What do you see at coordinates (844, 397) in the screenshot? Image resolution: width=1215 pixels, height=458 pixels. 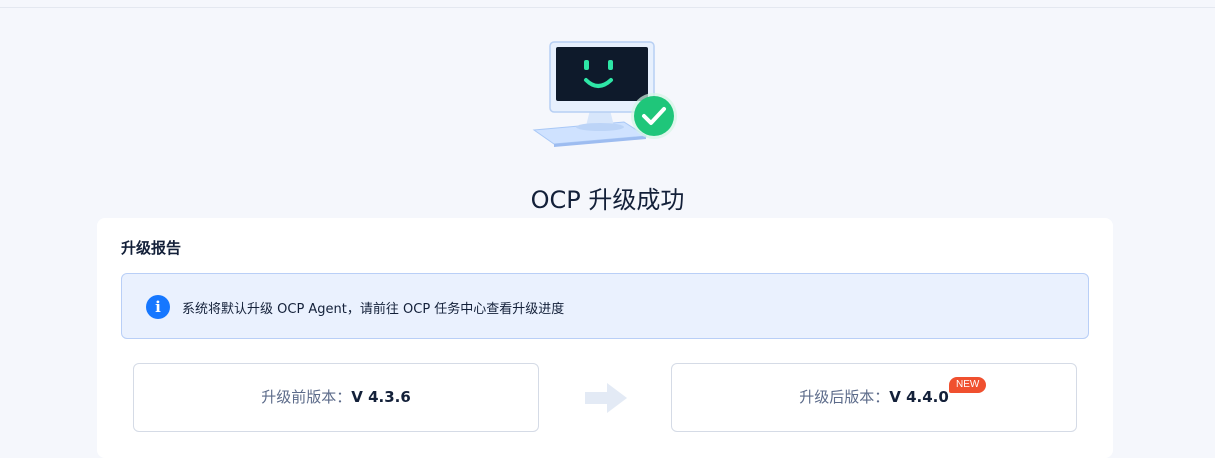 I see `version-after-label: 升级后版本：` at bounding box center [844, 397].